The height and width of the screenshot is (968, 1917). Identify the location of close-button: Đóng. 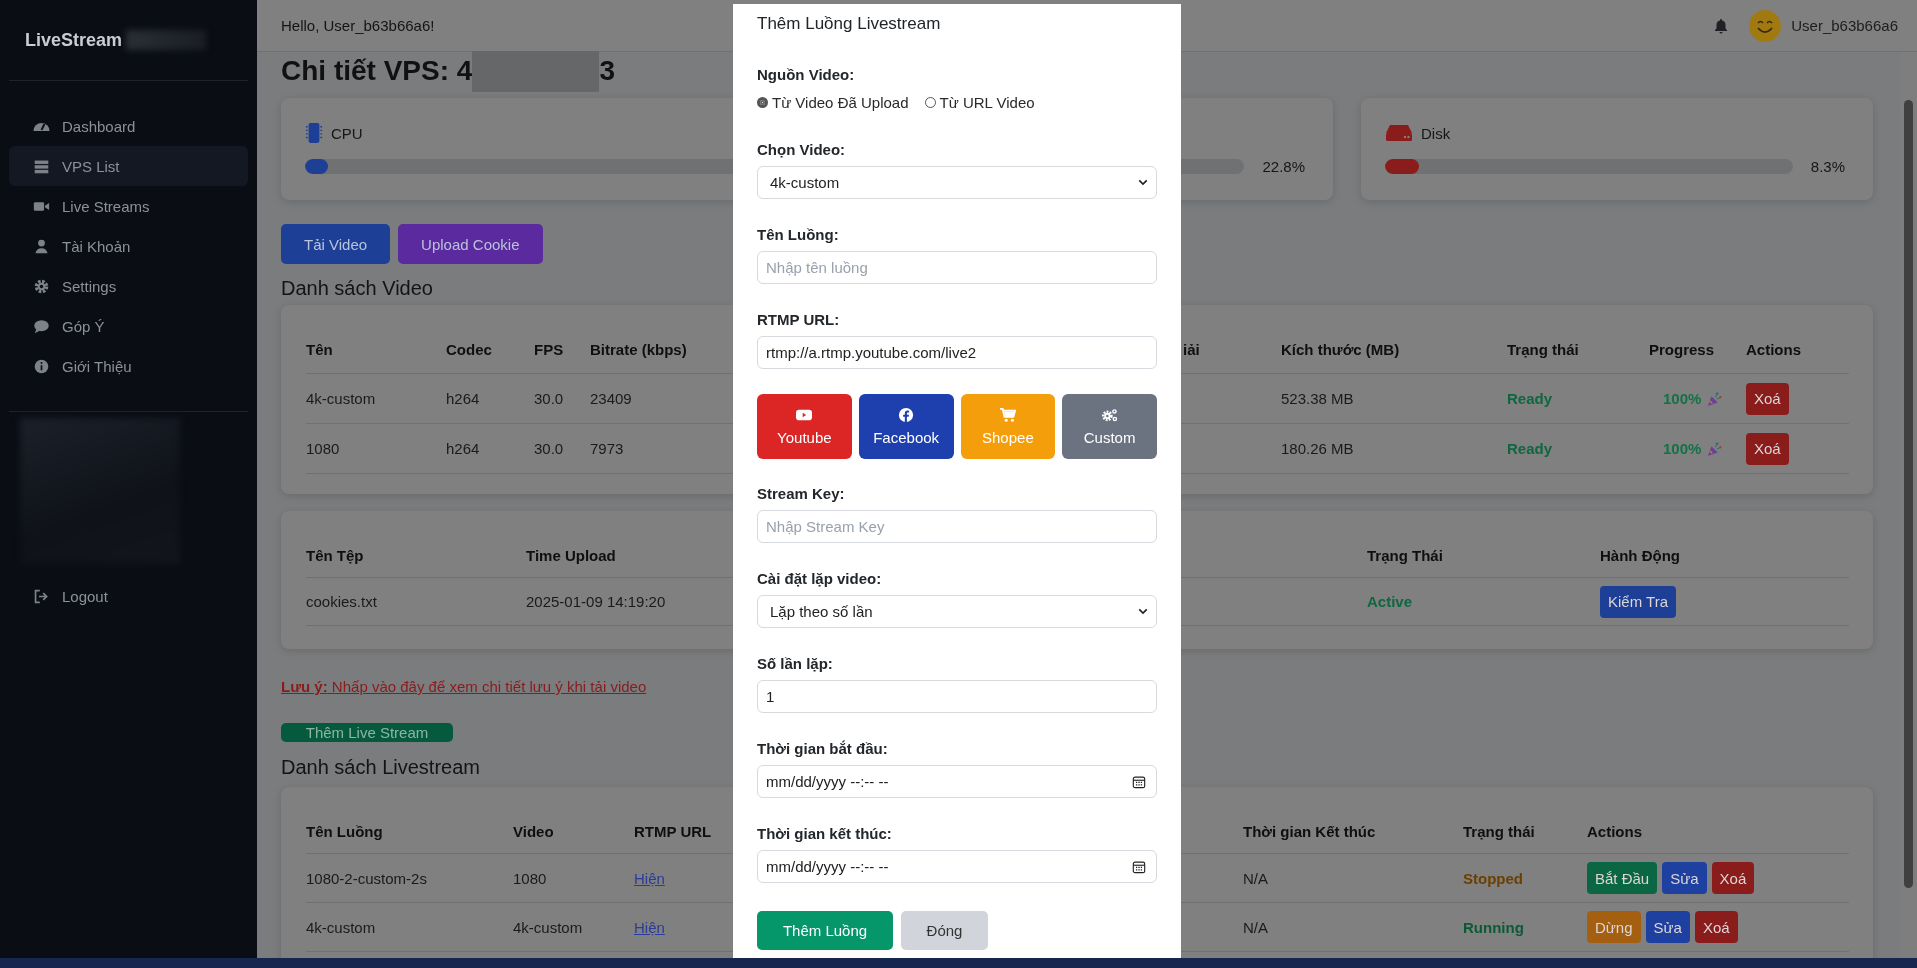
(944, 930).